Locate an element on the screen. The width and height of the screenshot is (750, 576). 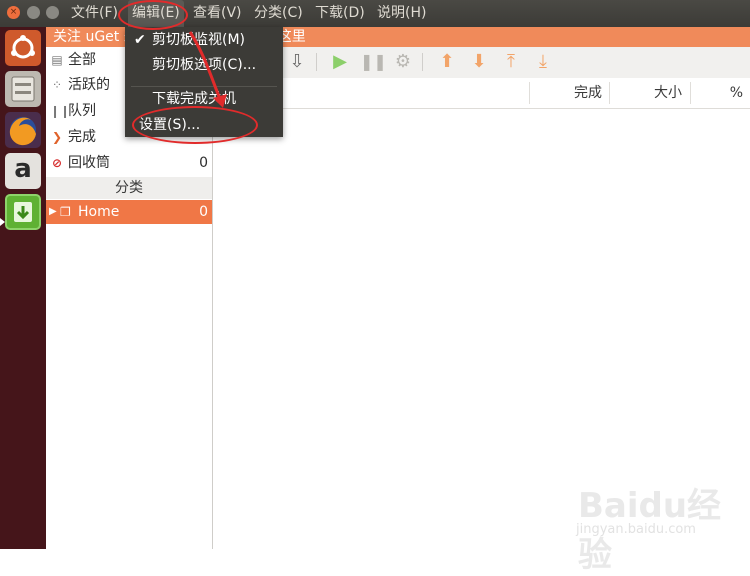
baidu-watermark: Baidu经验 jingyan.baidu.com is located at coordinates (655, 526).